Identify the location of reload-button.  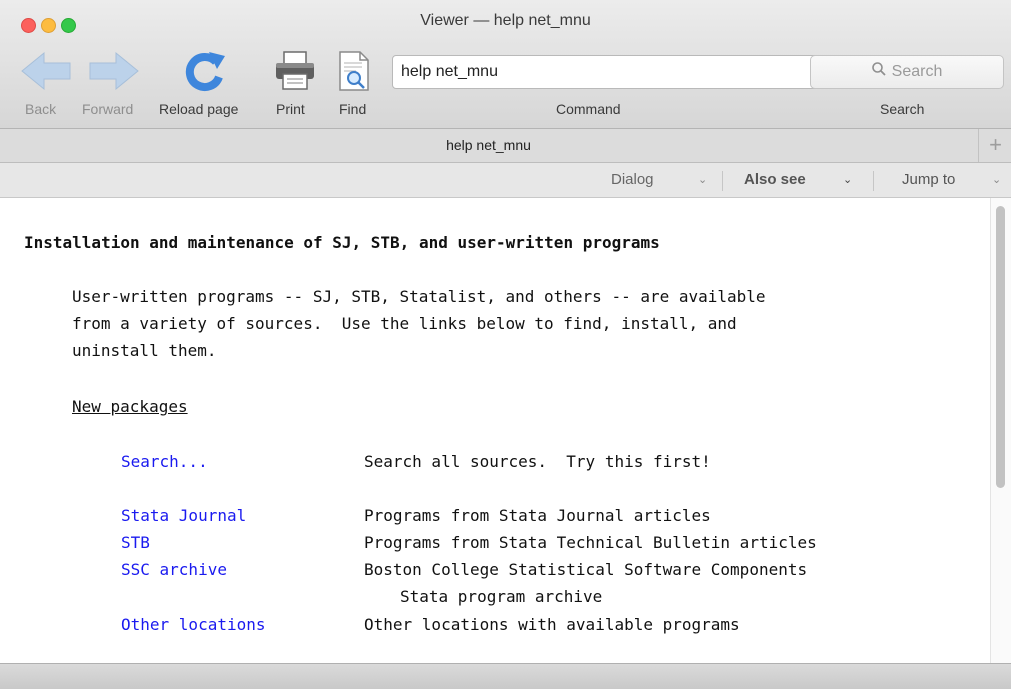
(206, 71).